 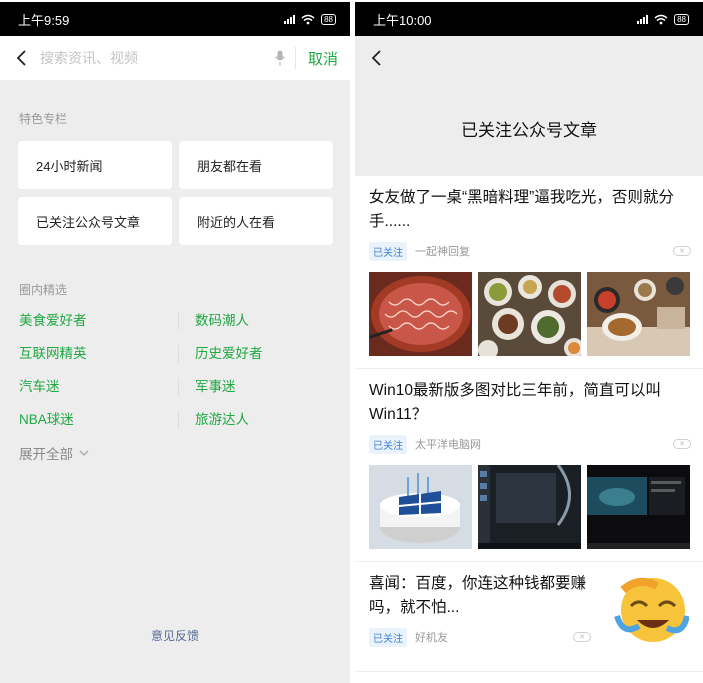 I want to click on circle-item-digital: 数码潮人, so click(x=256, y=321).